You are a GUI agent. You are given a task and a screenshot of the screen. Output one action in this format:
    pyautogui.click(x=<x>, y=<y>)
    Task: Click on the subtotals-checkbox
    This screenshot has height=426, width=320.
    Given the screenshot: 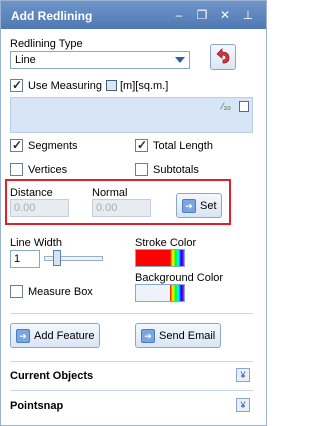 What is the action you would take?
    pyautogui.click(x=141, y=169)
    